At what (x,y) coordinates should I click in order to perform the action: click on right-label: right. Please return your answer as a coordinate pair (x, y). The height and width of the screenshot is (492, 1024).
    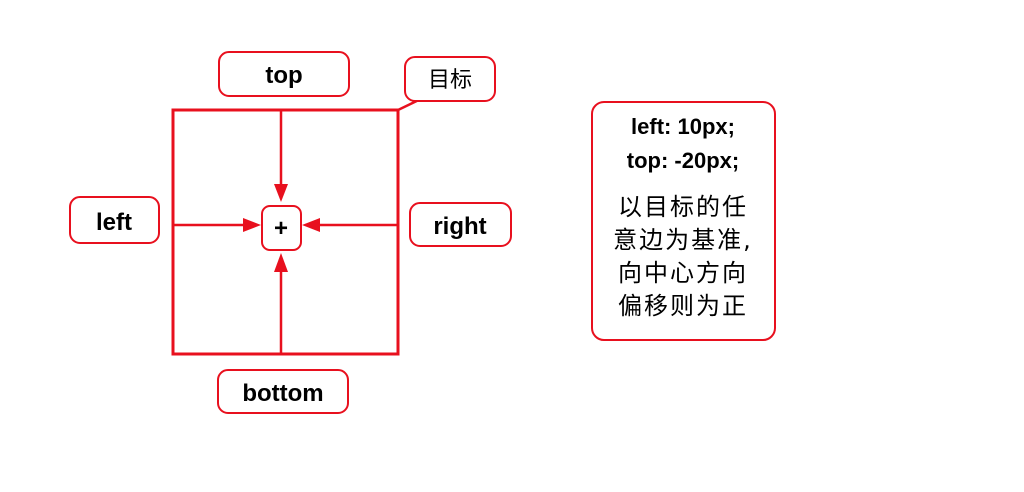
    Looking at the image, I should click on (460, 224).